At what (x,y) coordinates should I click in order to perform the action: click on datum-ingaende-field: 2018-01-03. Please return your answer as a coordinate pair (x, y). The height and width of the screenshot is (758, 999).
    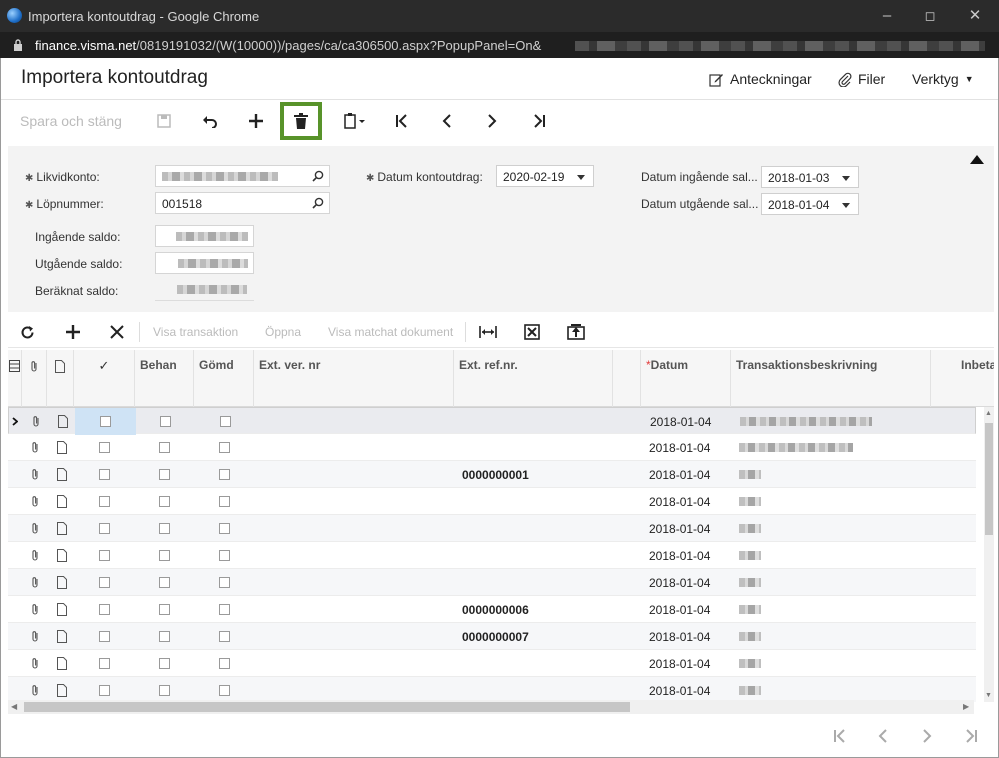
    Looking at the image, I should click on (810, 177).